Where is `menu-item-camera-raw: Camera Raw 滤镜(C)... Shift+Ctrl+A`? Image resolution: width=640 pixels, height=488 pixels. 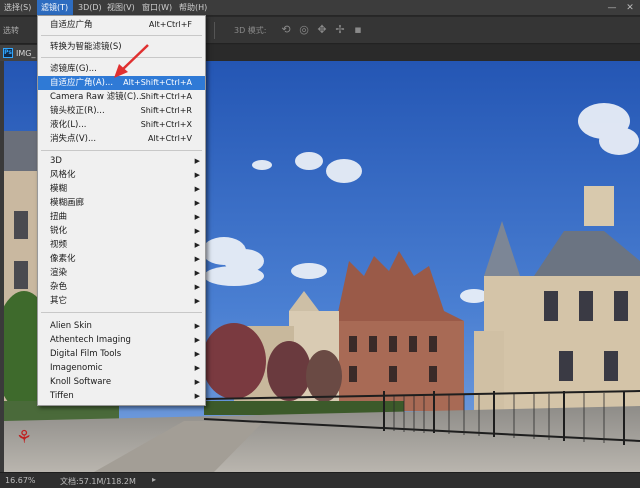 menu-item-camera-raw: Camera Raw 滤镜(C)... Shift+Ctrl+A is located at coordinates (121, 97).